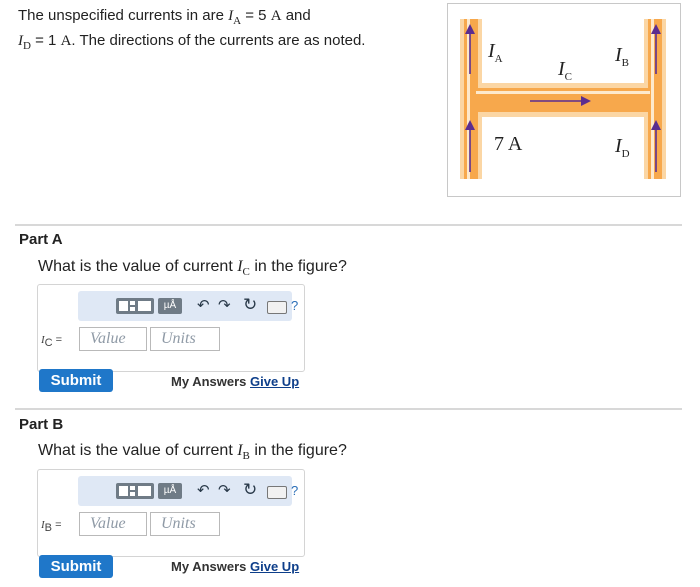 This screenshot has width=700, height=587. What do you see at coordinates (188, 306) in the screenshot?
I see `part-a-toolbar: µÅ ↶ ↷ ↻ ?` at bounding box center [188, 306].